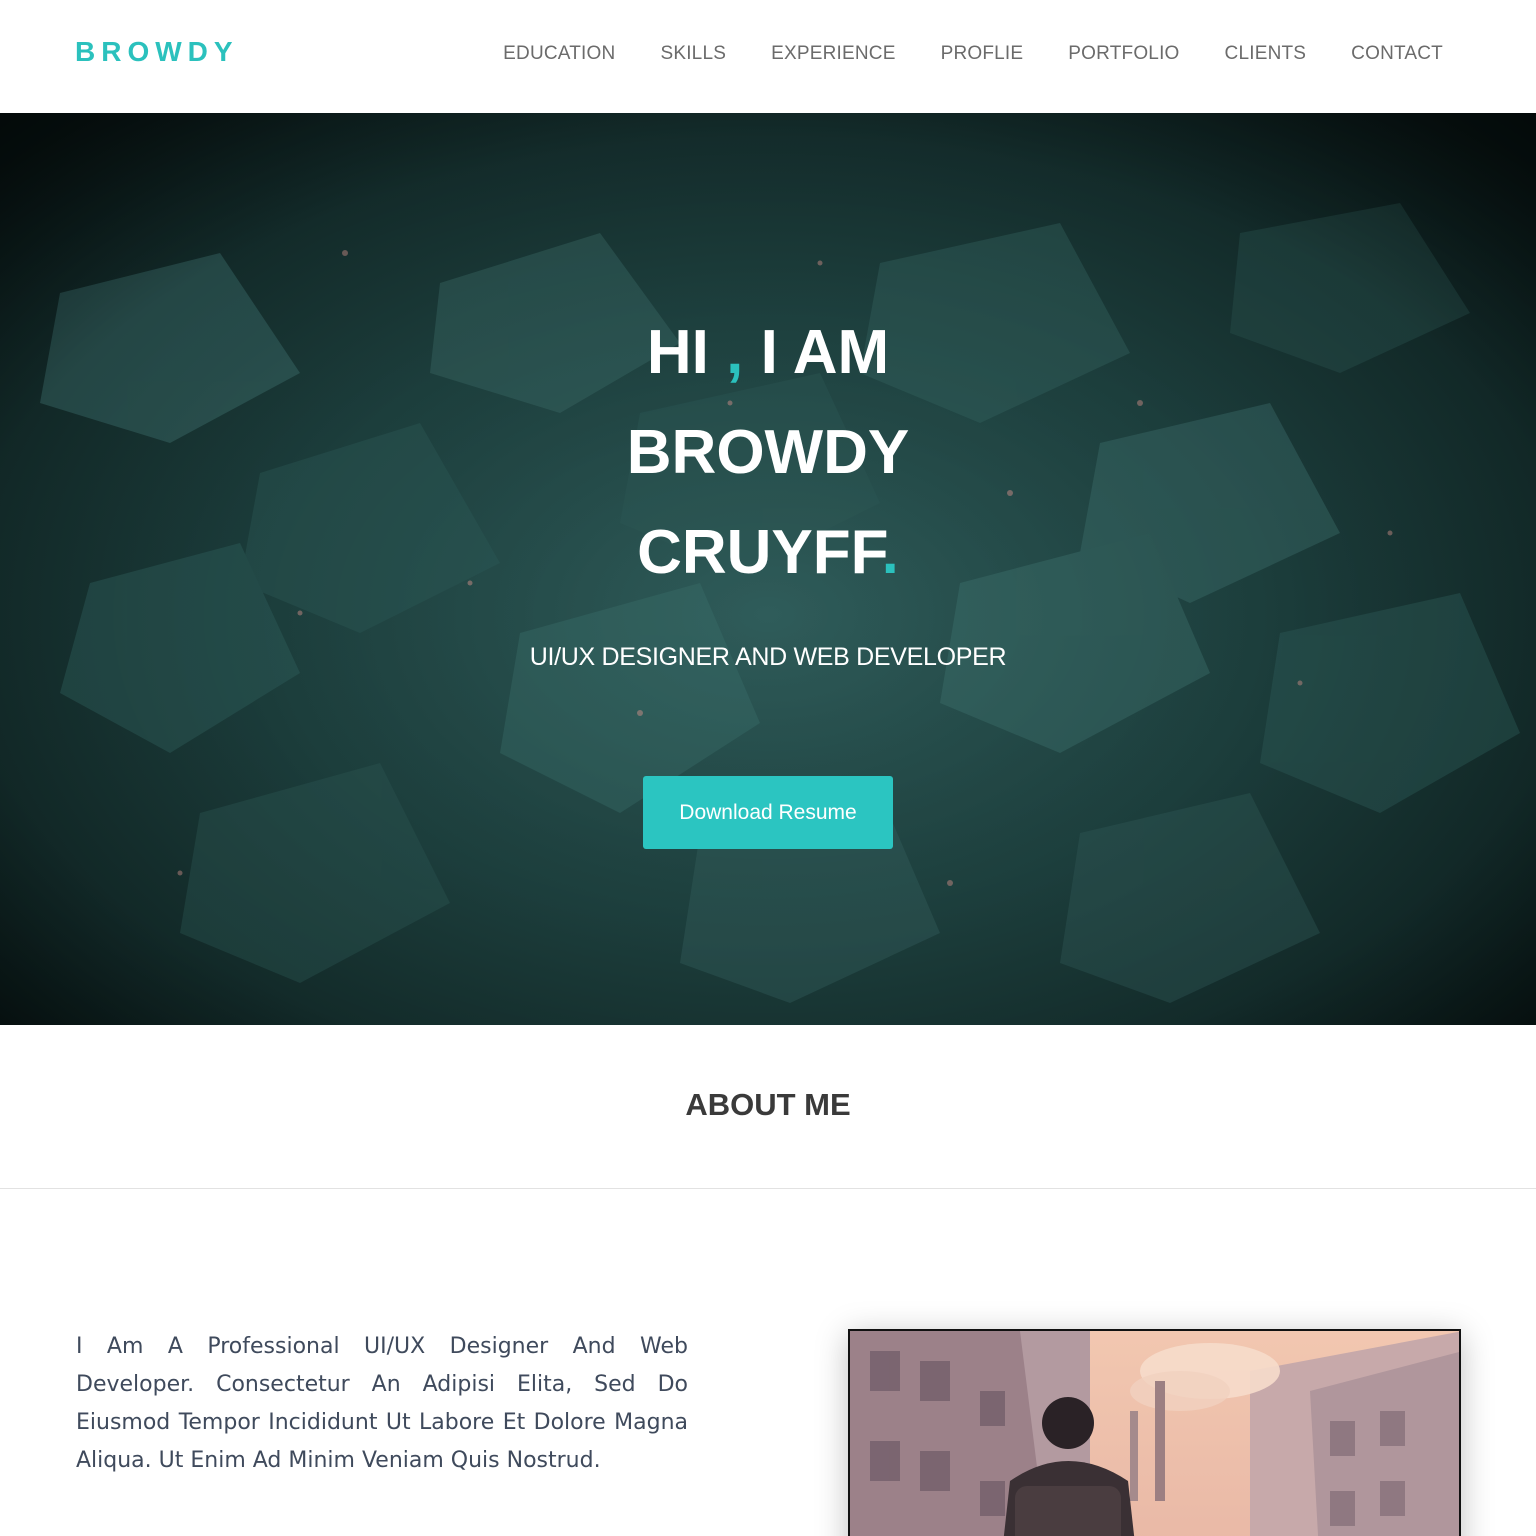 The image size is (1536, 1536). I want to click on hero-title-line-2: BROWDY, so click(768, 452).